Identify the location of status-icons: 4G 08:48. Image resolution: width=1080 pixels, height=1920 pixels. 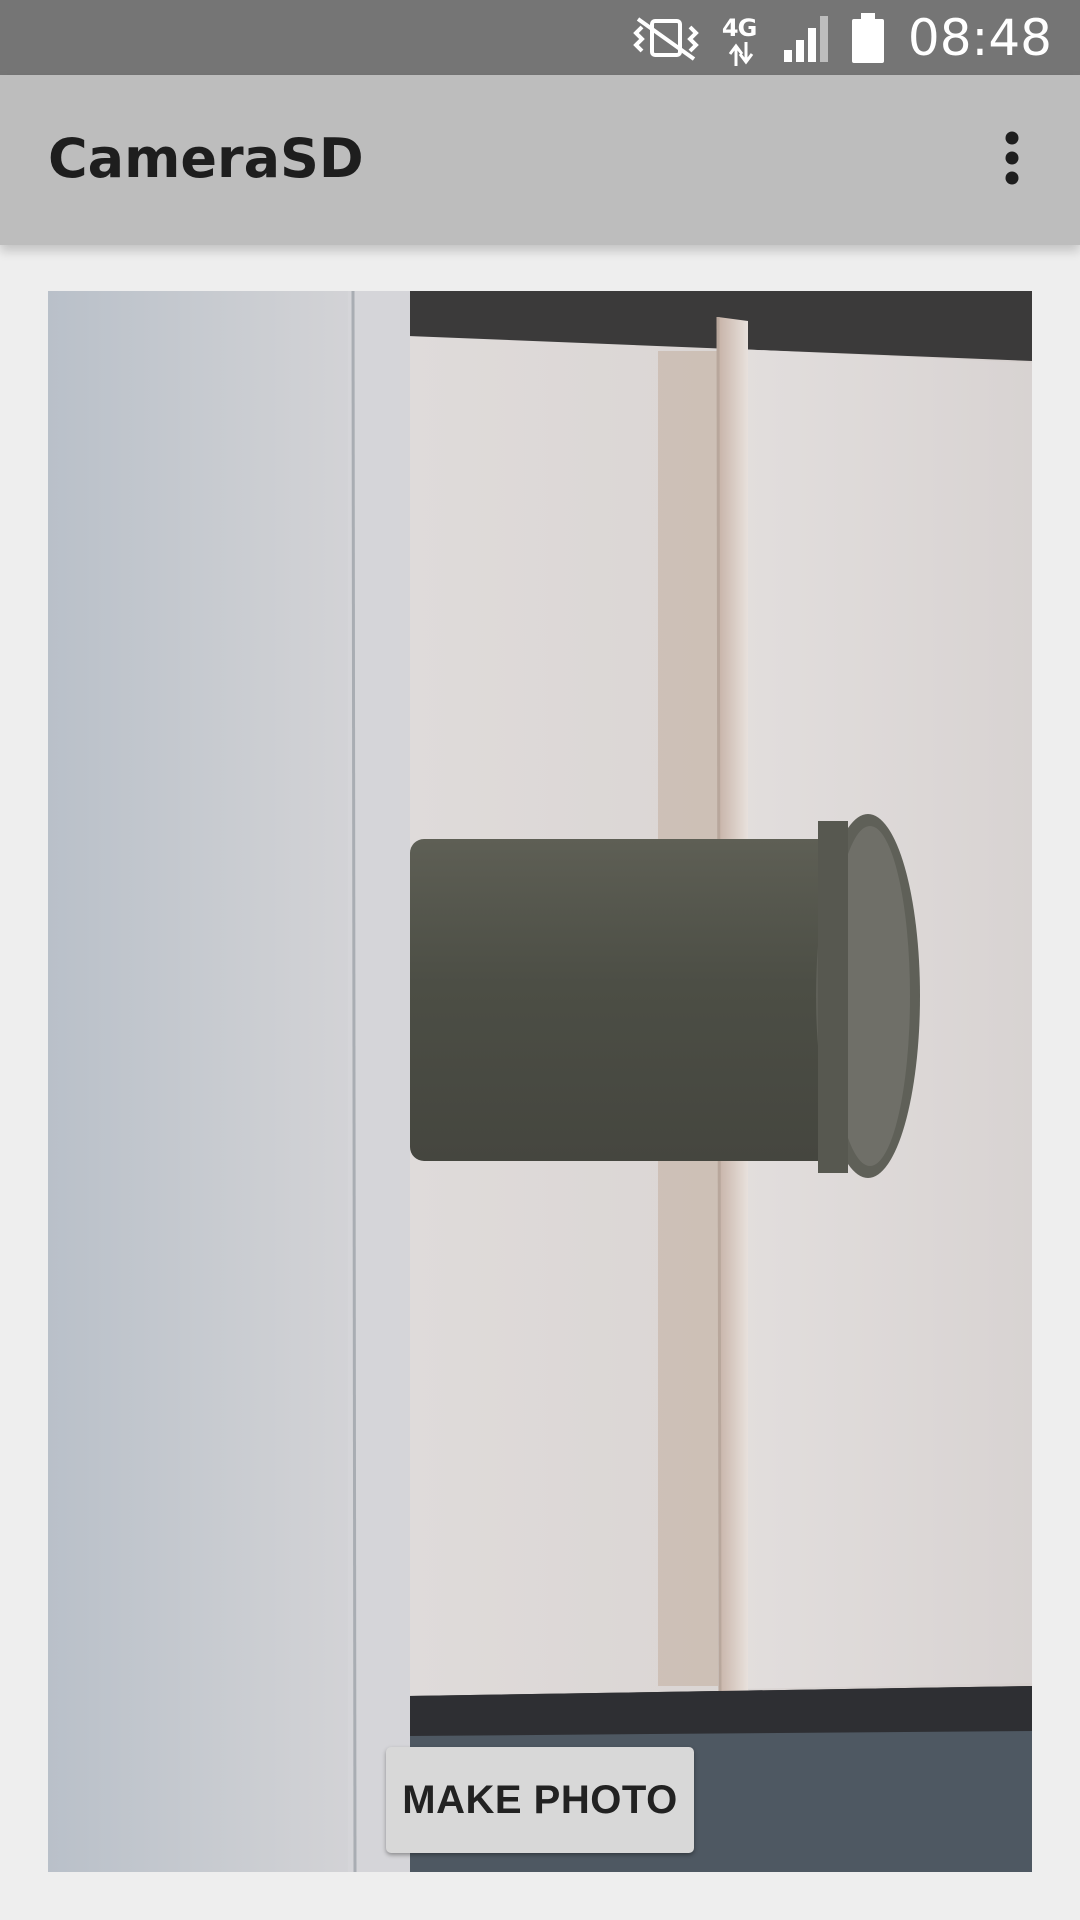
(841, 37).